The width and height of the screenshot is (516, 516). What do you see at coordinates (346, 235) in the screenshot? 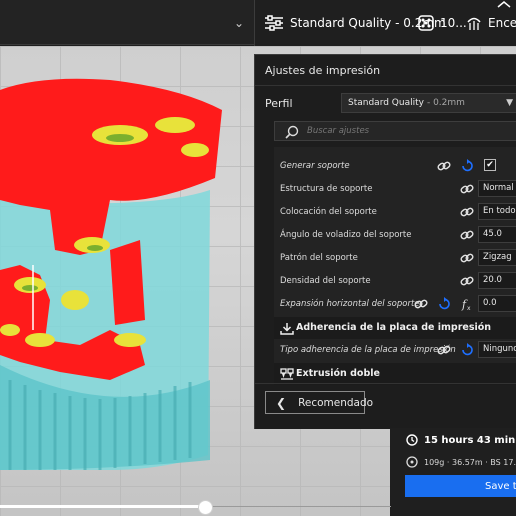
I see `setting-label: Ángulo de voladizo del soporte` at bounding box center [346, 235].